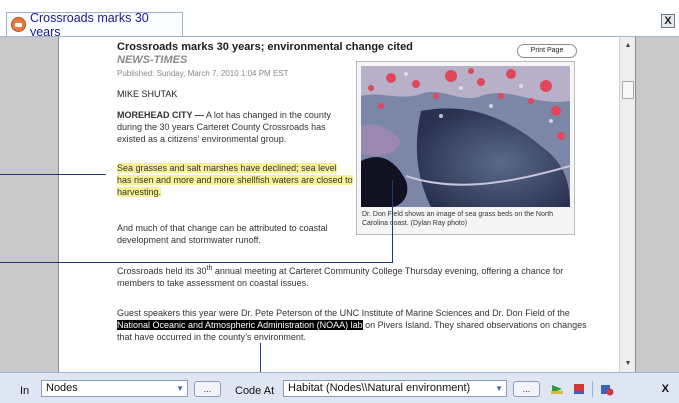  Describe the element at coordinates (339, 19) in the screenshot. I see `document-tab-bar: Crossroads marks 30 years X` at that location.